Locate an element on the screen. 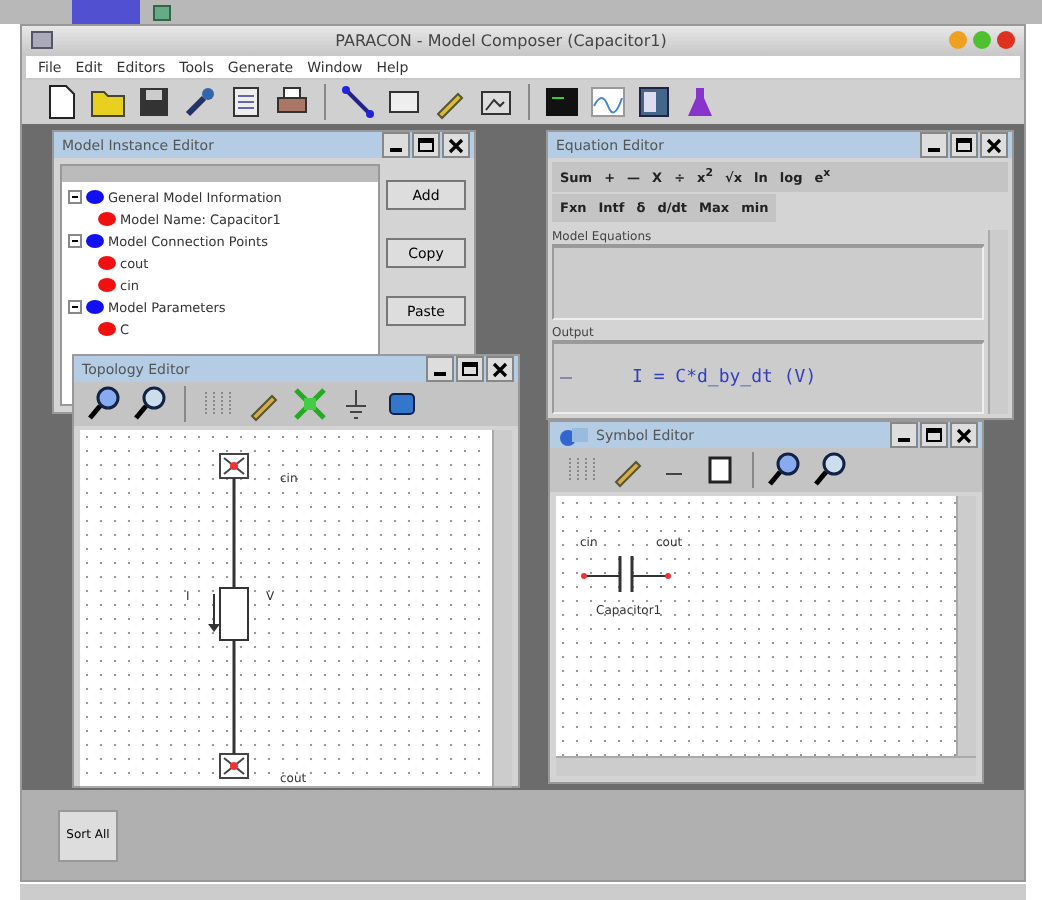 The height and width of the screenshot is (900, 1042). save-icon is located at coordinates (154, 102).